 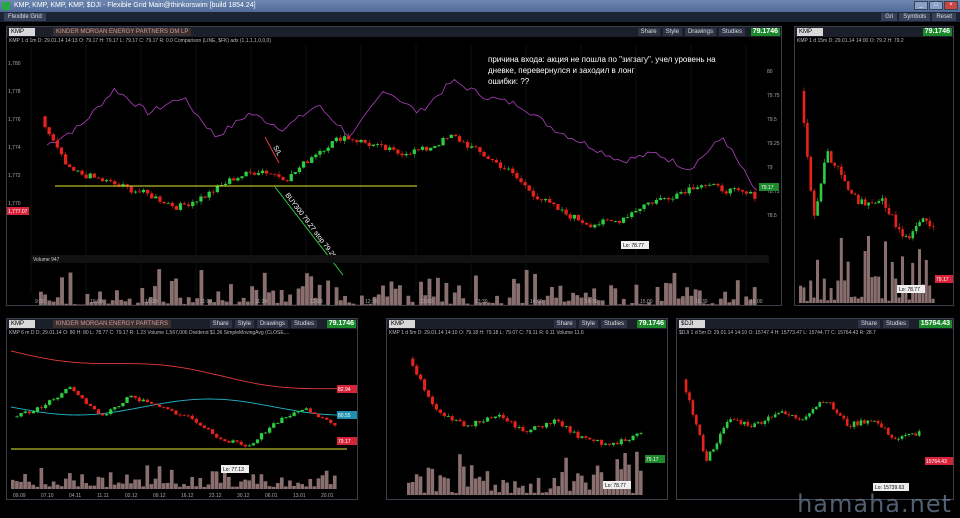 What do you see at coordinates (951, 5) in the screenshot?
I see `close-button: ×` at bounding box center [951, 5].